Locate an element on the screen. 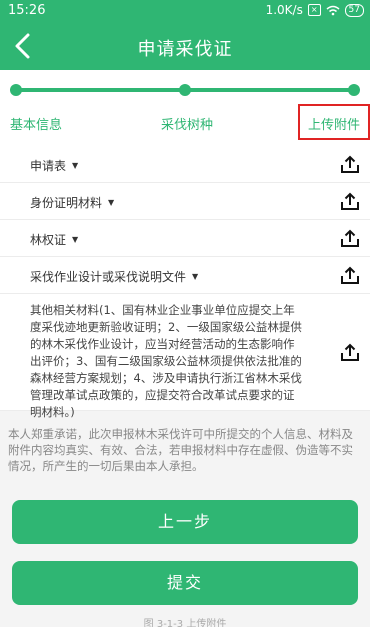  page-title: 申请采伐证 is located at coordinates (185, 49).